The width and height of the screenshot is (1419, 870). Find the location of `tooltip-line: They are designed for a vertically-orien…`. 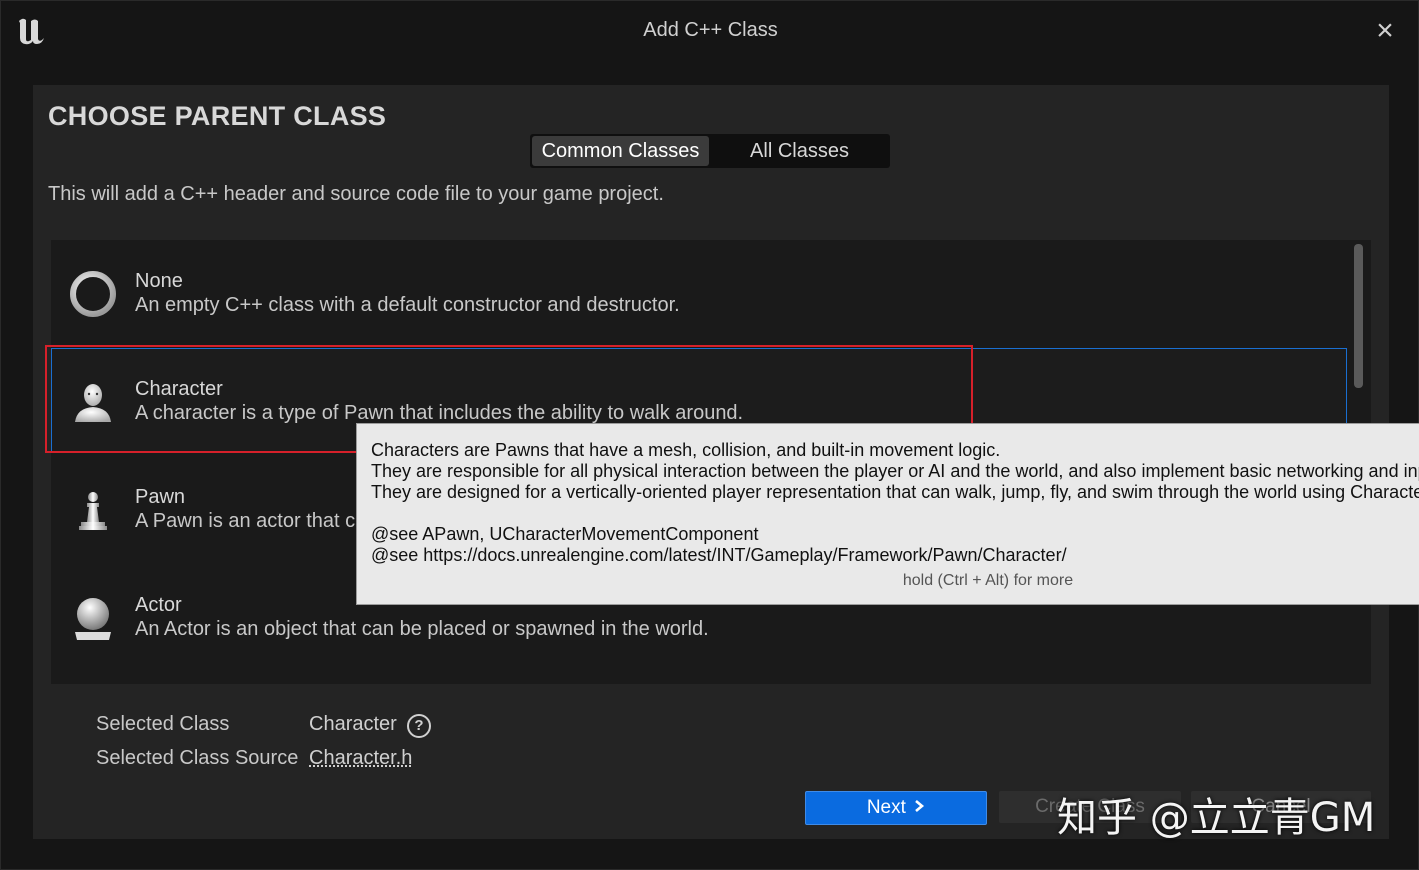

tooltip-line: They are designed for a vertically-orien… is located at coordinates (895, 492).